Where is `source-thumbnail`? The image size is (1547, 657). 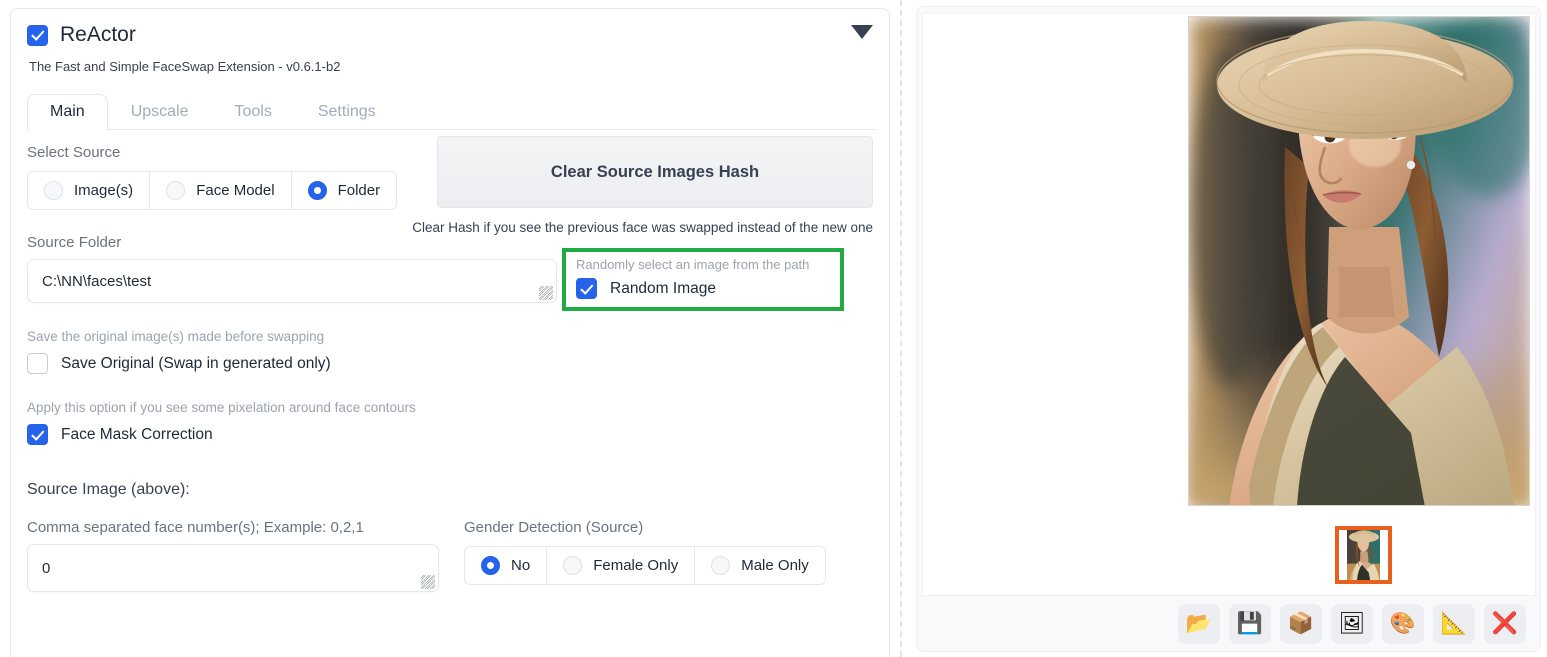
source-thumbnail is located at coordinates (1363, 555).